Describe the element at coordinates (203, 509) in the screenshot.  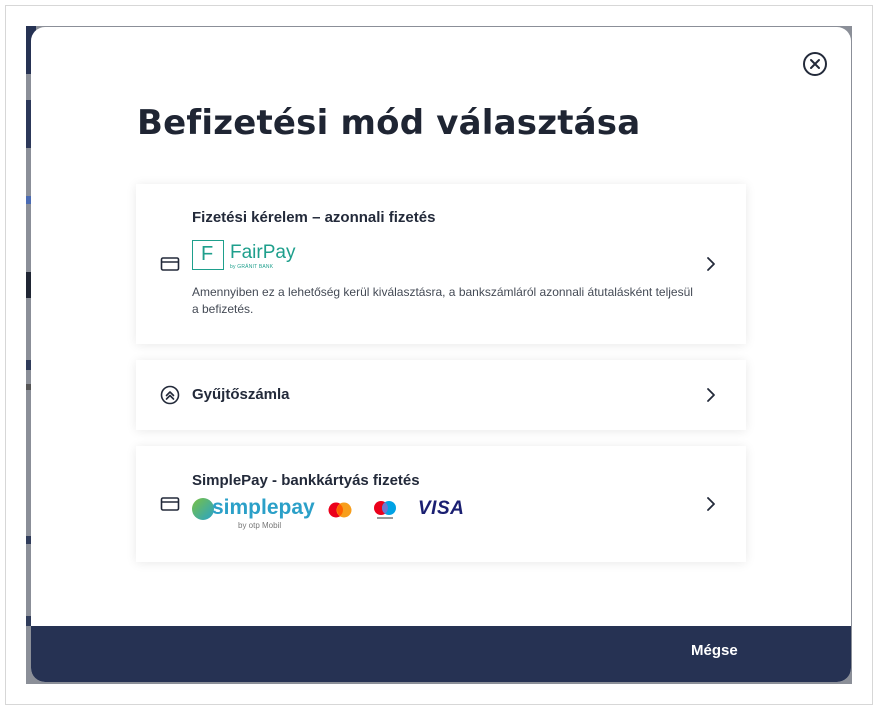
I see `simplepay-logo-mark` at that location.